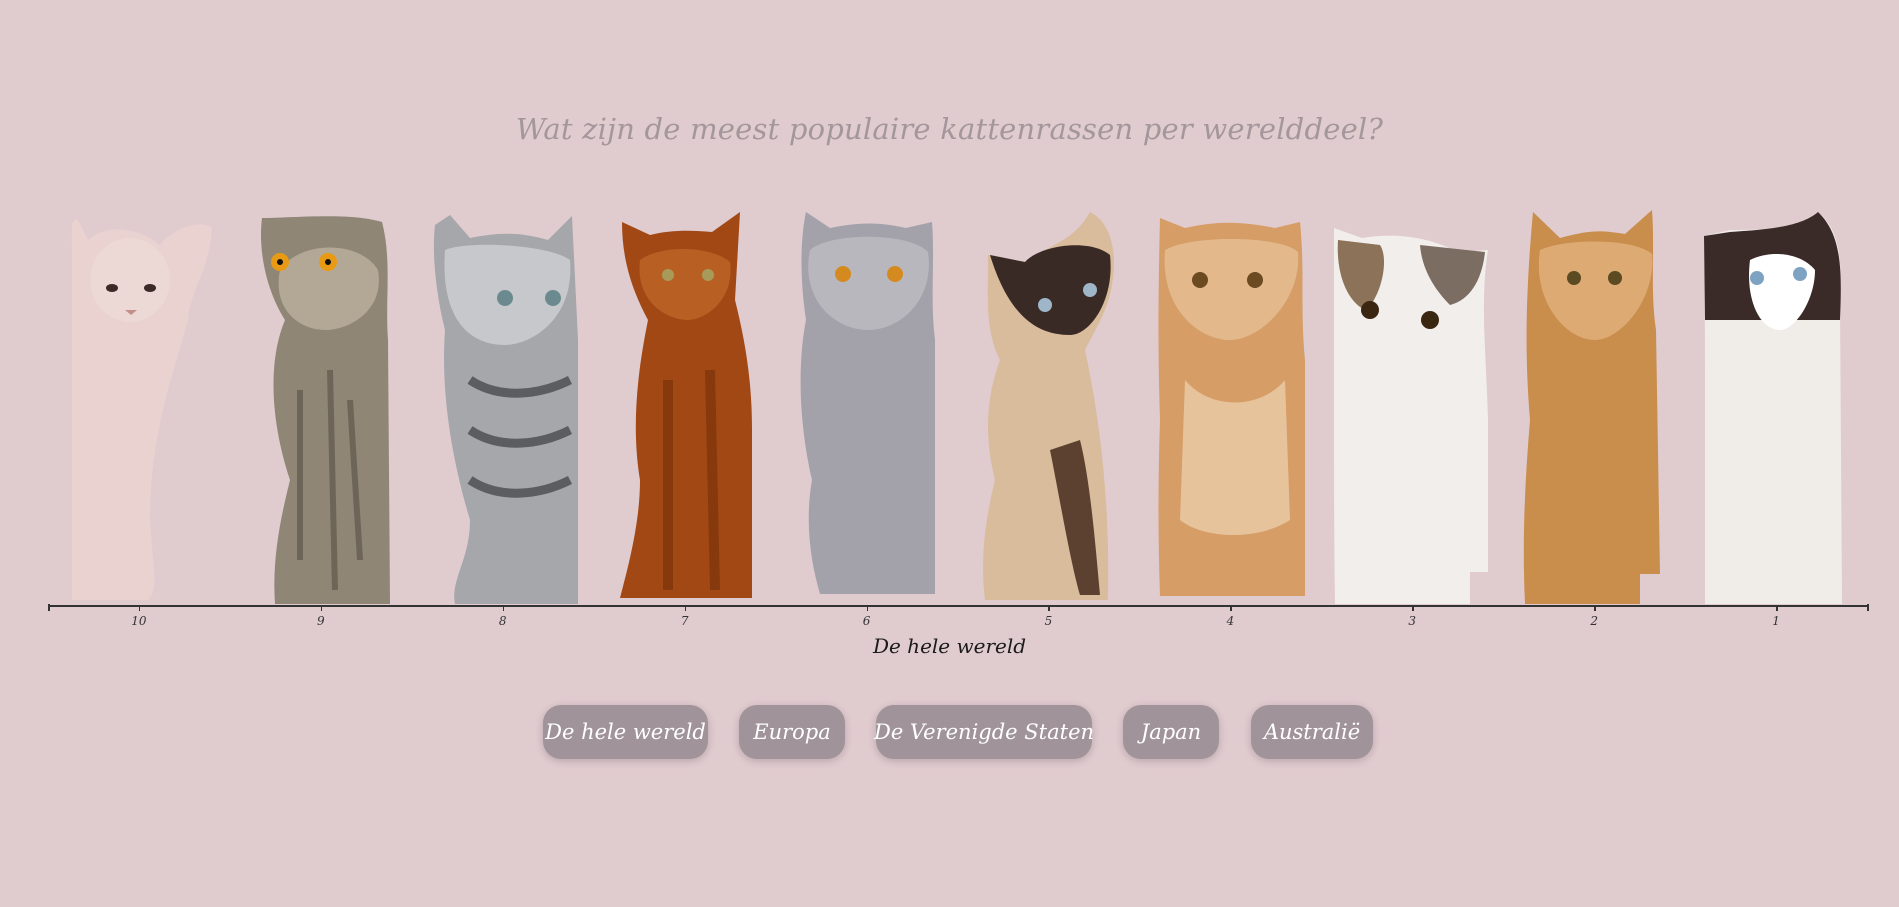  I want to click on filter-button-world: De hele wereld, so click(625, 732).